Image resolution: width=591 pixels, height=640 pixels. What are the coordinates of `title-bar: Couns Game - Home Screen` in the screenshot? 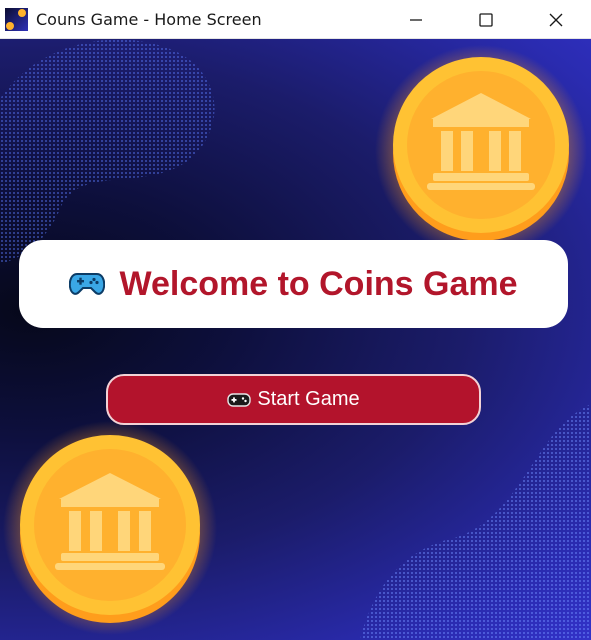 It's located at (295, 19).